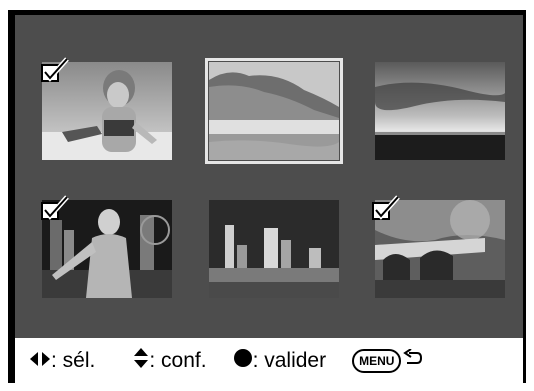 Image resolution: width=534 pixels, height=391 pixels. I want to click on confirm-hint: : conf., so click(170, 361).